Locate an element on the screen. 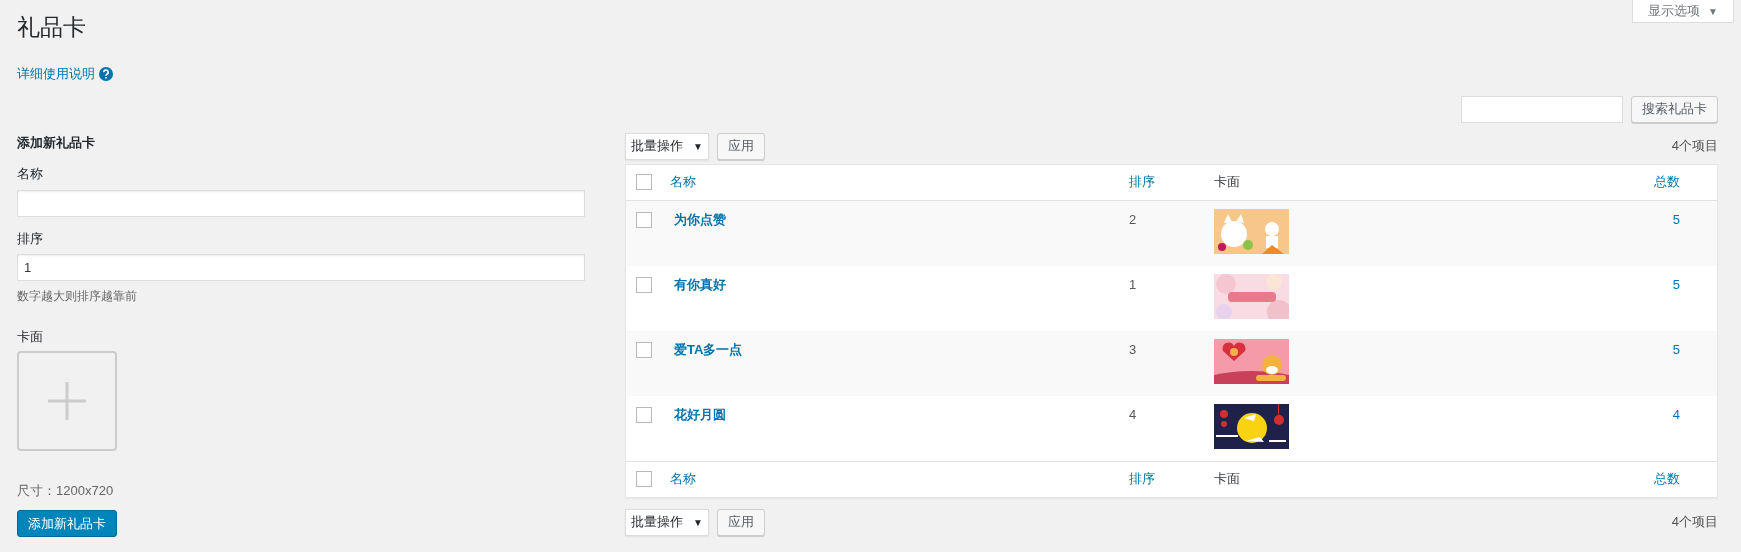 The height and width of the screenshot is (552, 1741). gift-card-name-link: 为你点赞 is located at coordinates (700, 219).